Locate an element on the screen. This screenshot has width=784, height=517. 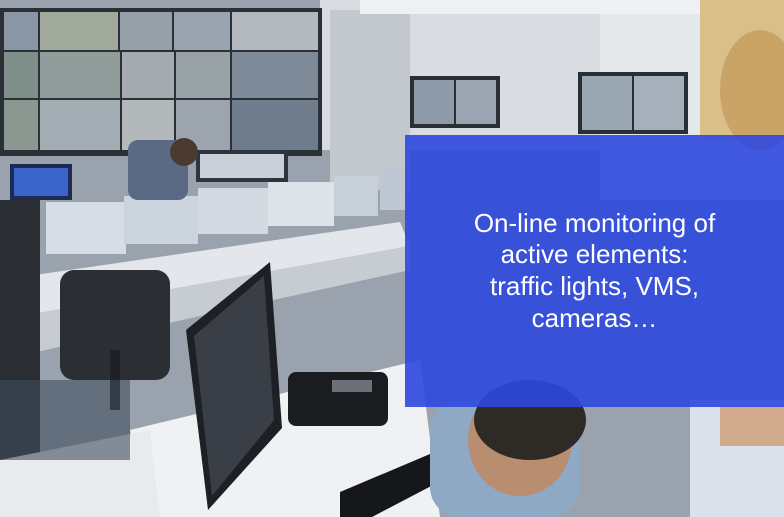
caption-line-2: active elements: is located at coordinates (594, 254).